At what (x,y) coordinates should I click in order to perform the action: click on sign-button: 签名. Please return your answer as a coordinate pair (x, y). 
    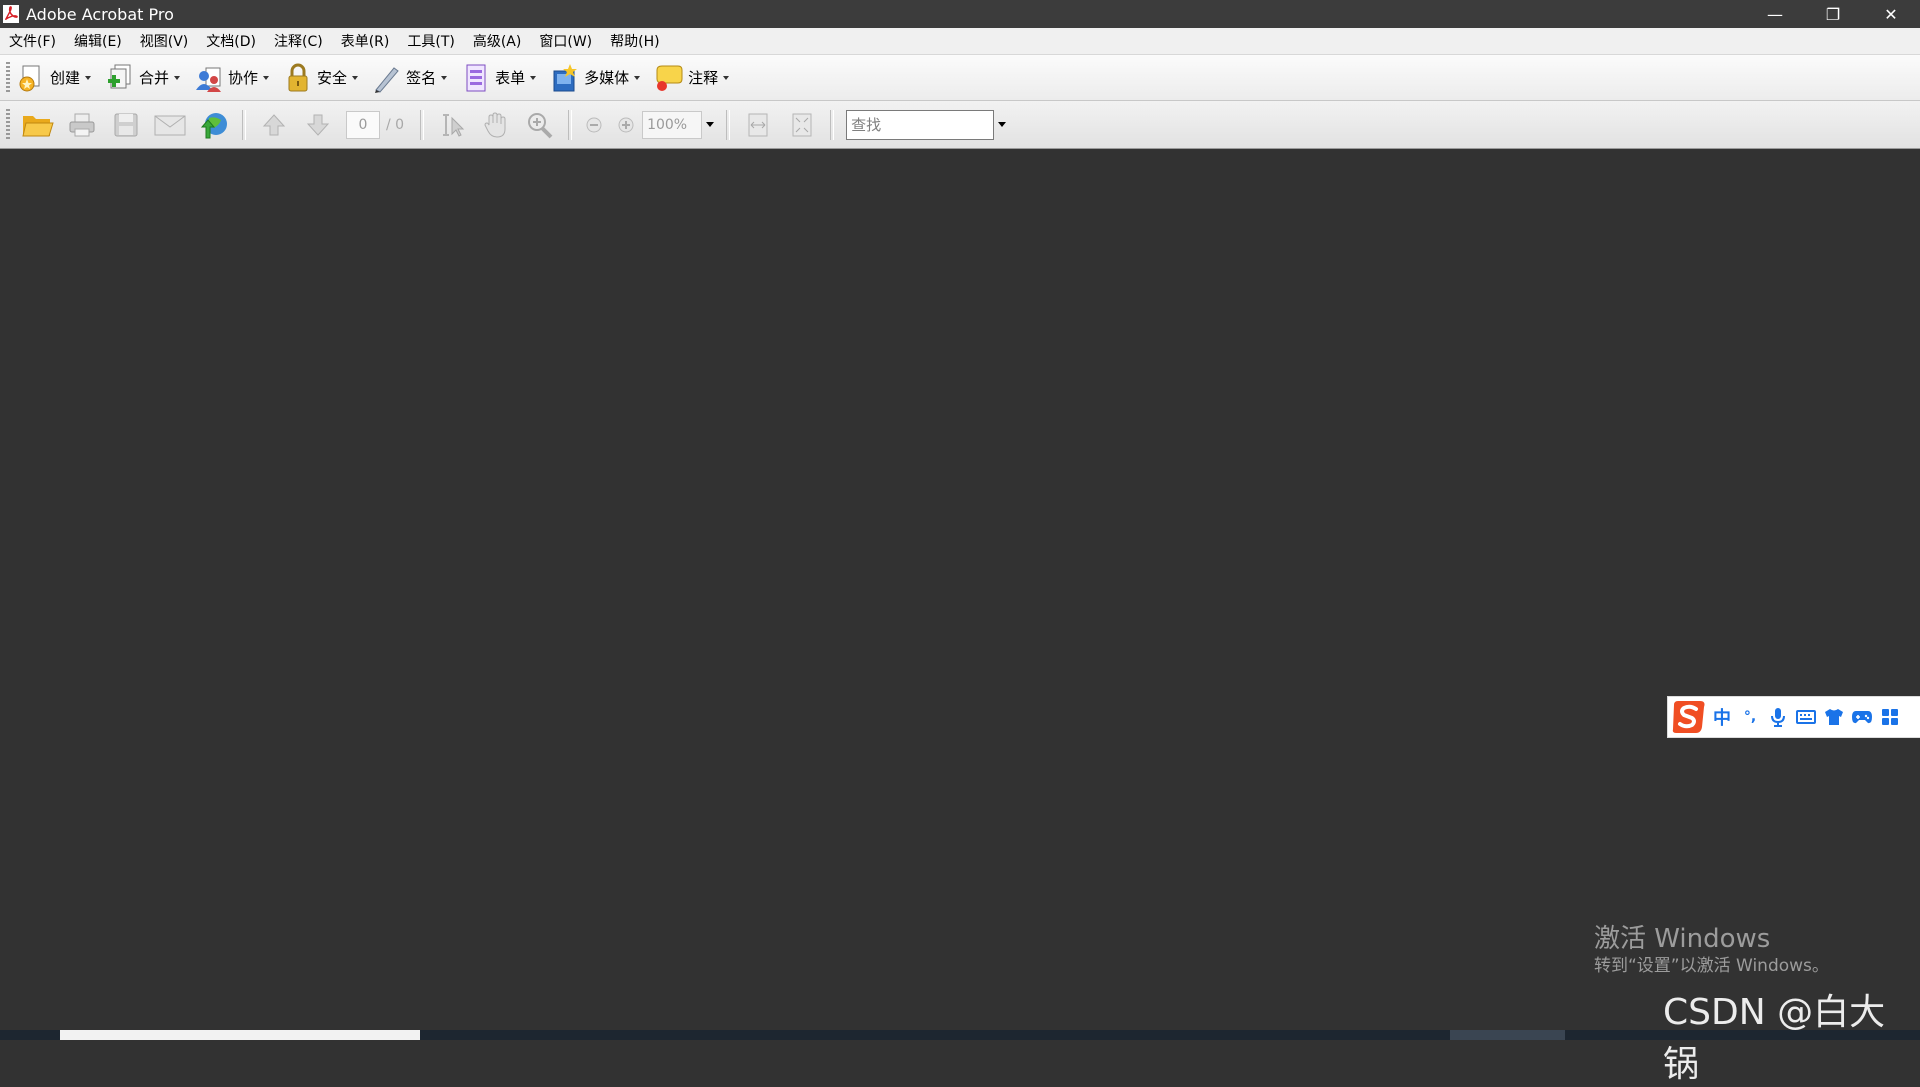
    Looking at the image, I should click on (410, 78).